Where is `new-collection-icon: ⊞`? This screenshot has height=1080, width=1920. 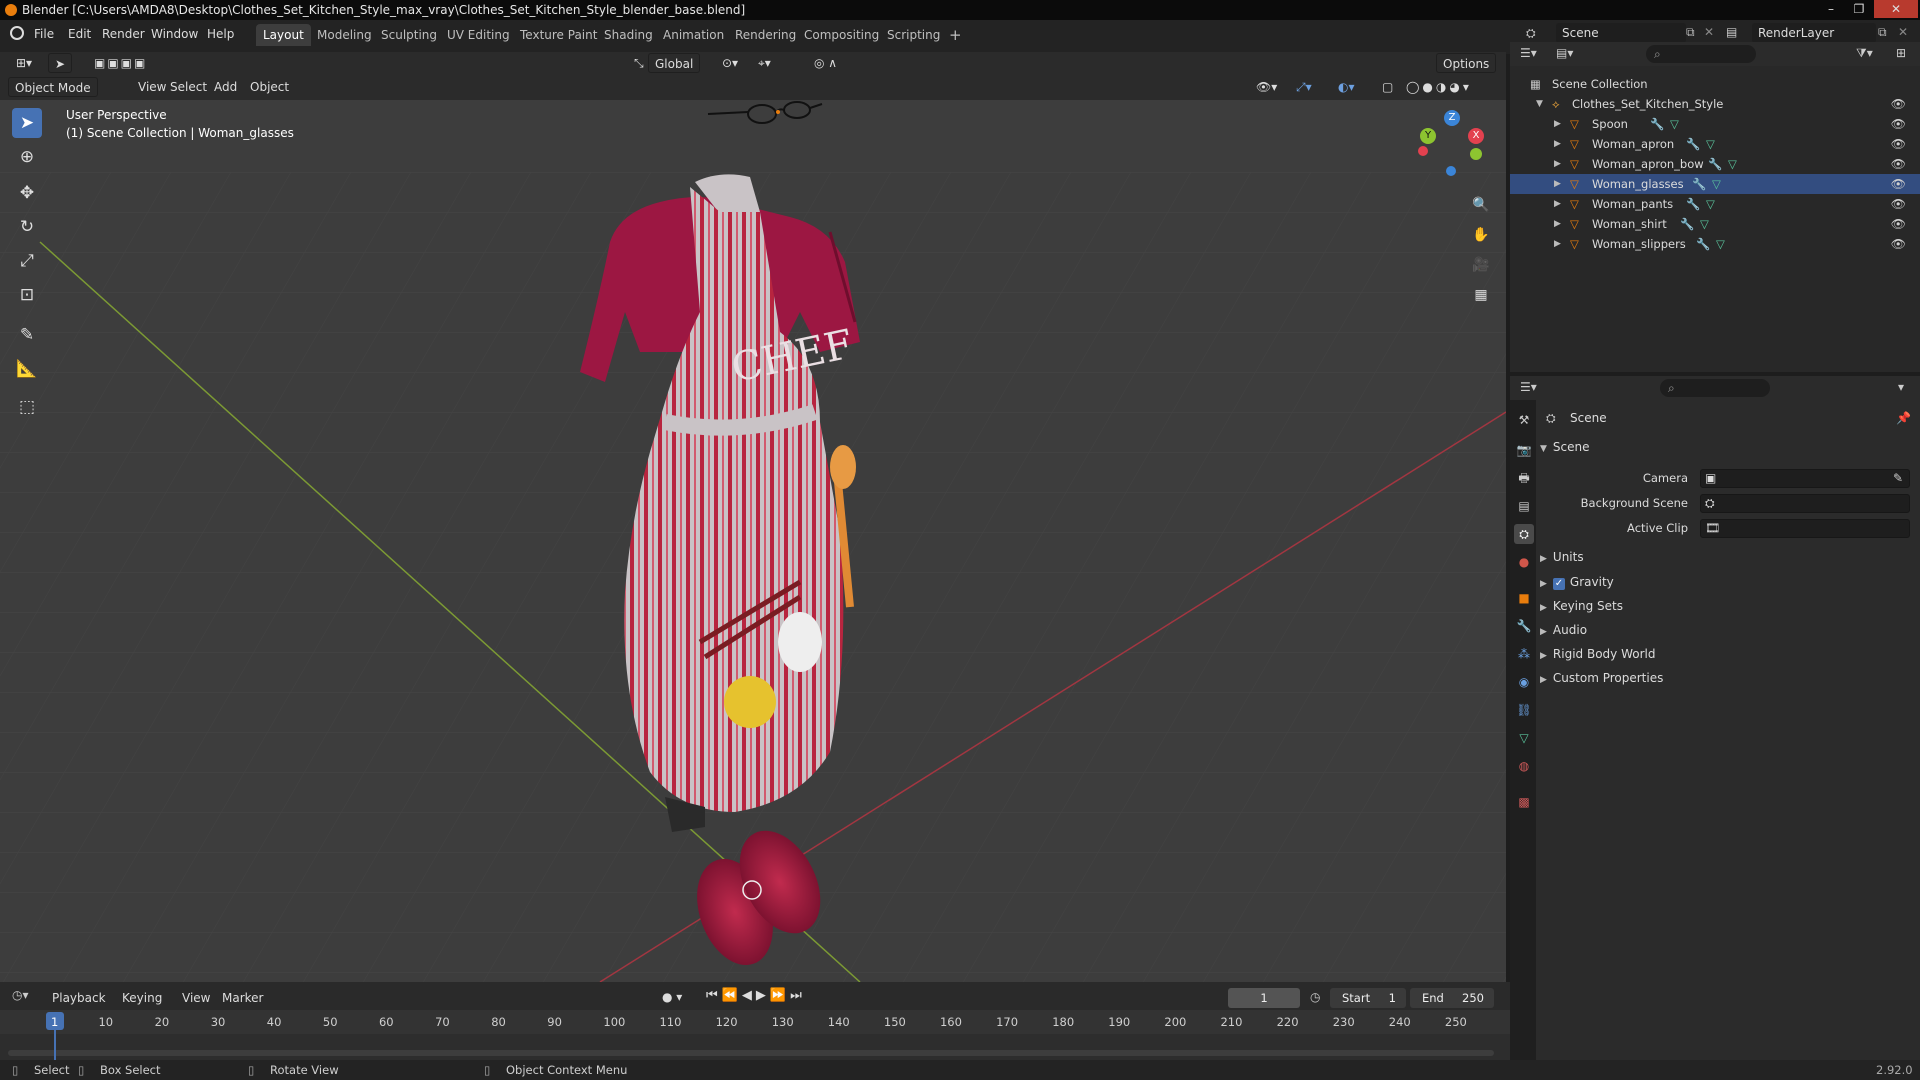 new-collection-icon: ⊞ is located at coordinates (1901, 53).